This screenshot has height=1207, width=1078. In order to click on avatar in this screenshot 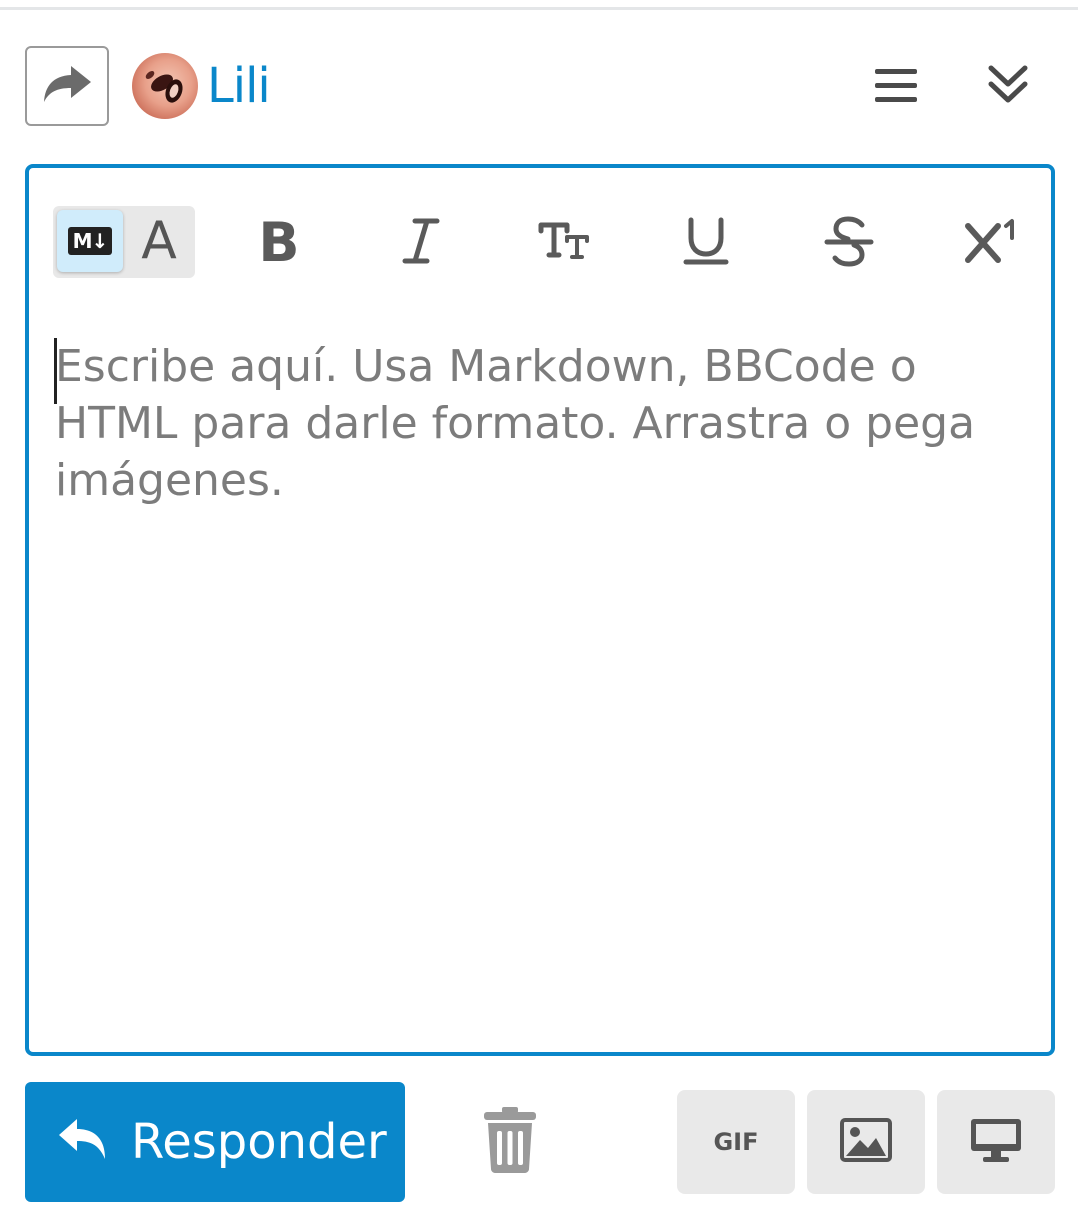, I will do `click(165, 86)`.